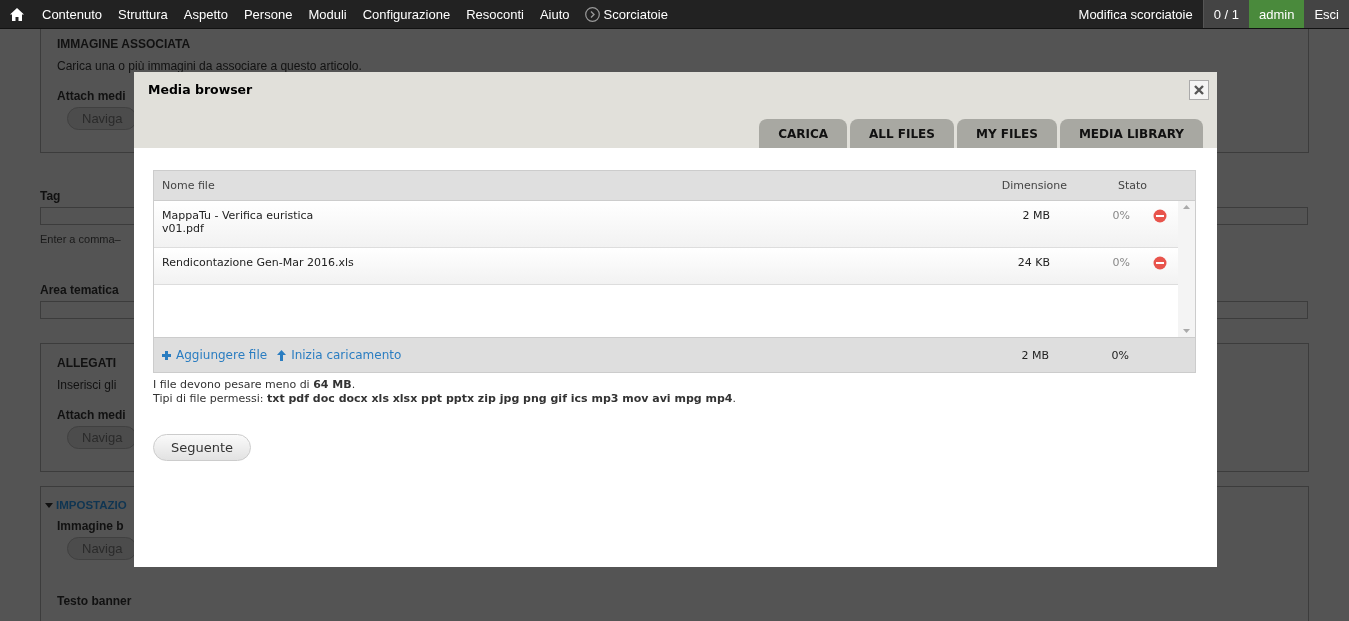 This screenshot has width=1349, height=621. I want to click on edit-shortcuts-link: Modifica scorciatoie, so click(1135, 14).